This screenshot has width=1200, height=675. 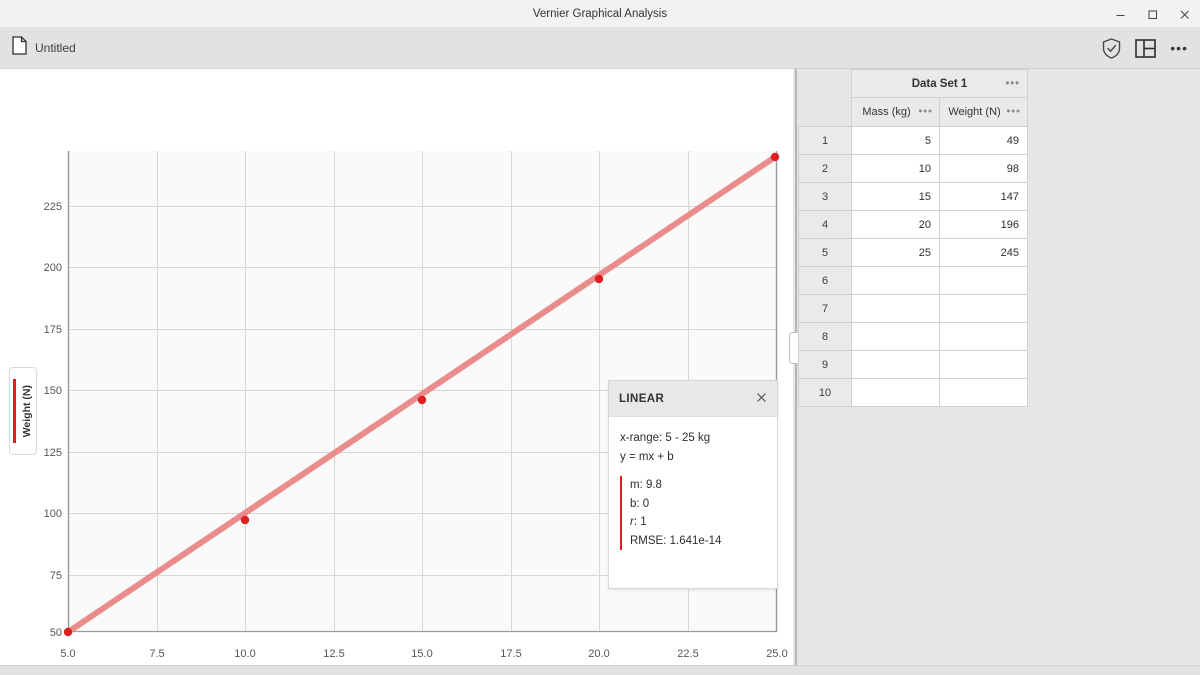 I want to click on fit-equation: y = mx + b, so click(x=647, y=457).